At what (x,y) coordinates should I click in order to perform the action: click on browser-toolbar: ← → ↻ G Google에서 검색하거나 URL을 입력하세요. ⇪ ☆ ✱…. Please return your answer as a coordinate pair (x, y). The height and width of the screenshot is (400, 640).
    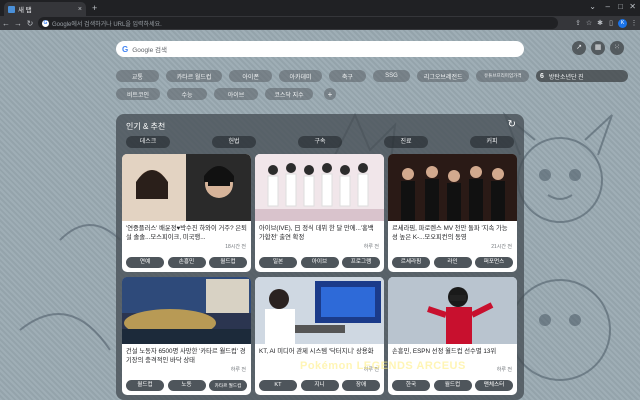
    Looking at the image, I should click on (320, 23).